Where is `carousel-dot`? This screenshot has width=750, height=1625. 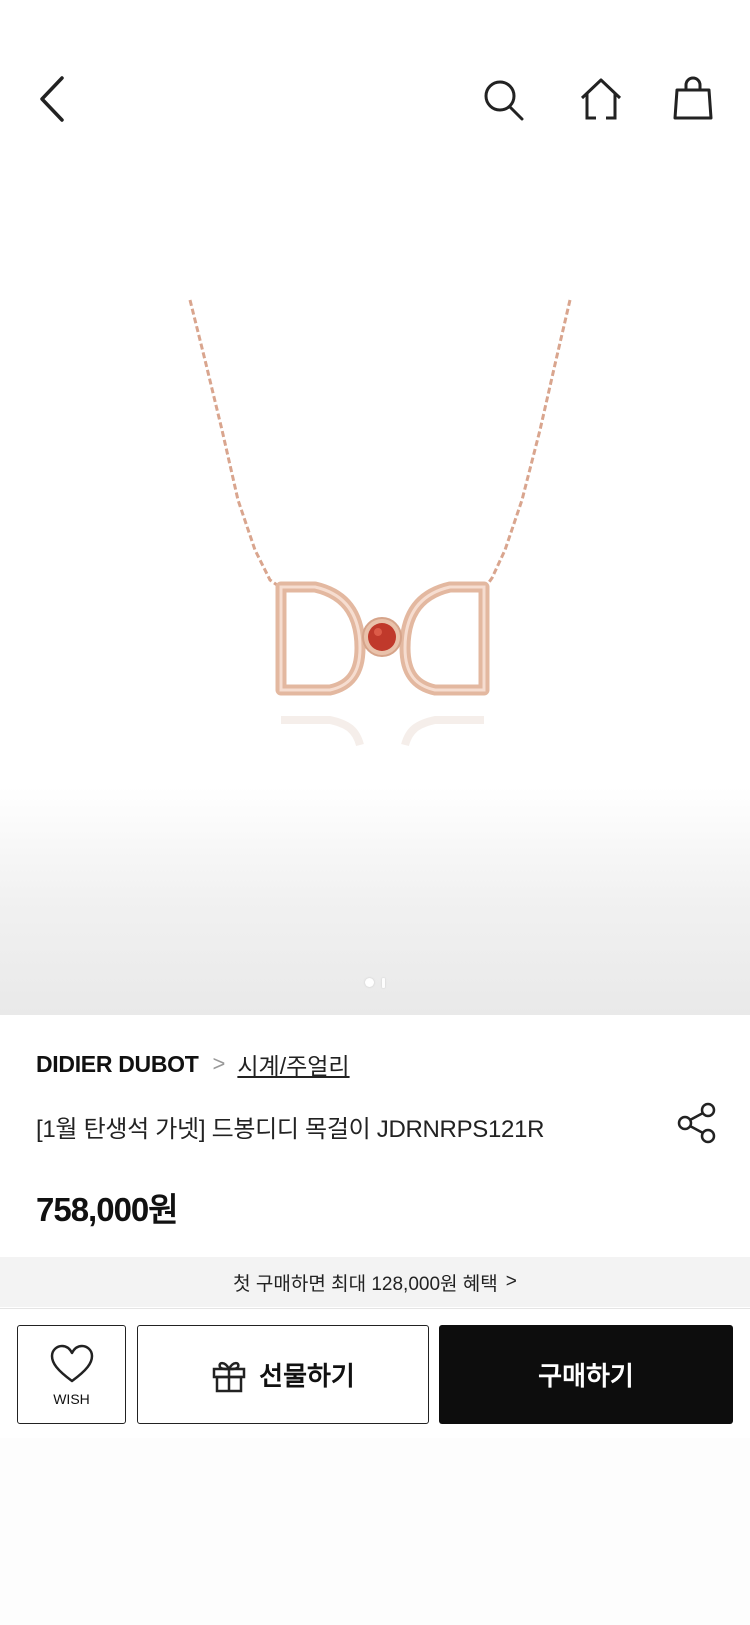
carousel-dot is located at coordinates (383, 982).